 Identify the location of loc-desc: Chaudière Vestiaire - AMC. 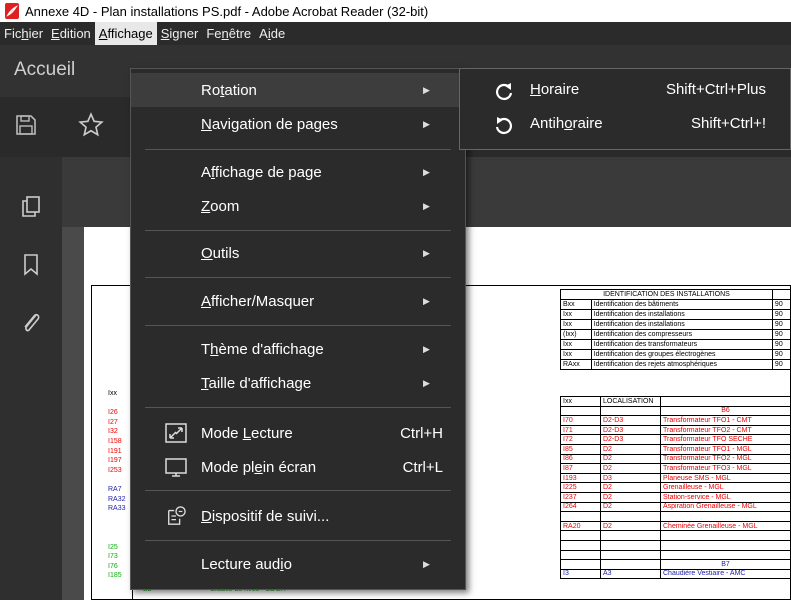
(725, 574).